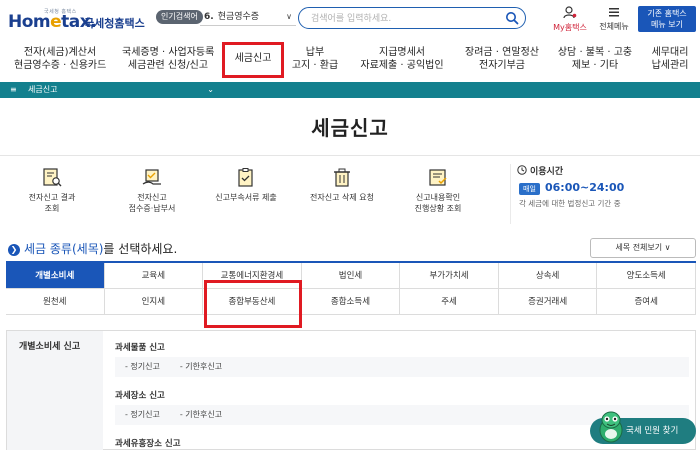 This screenshot has height=450, width=700. Describe the element at coordinates (614, 12) in the screenshot. I see `hamburger-menu-icon` at that location.